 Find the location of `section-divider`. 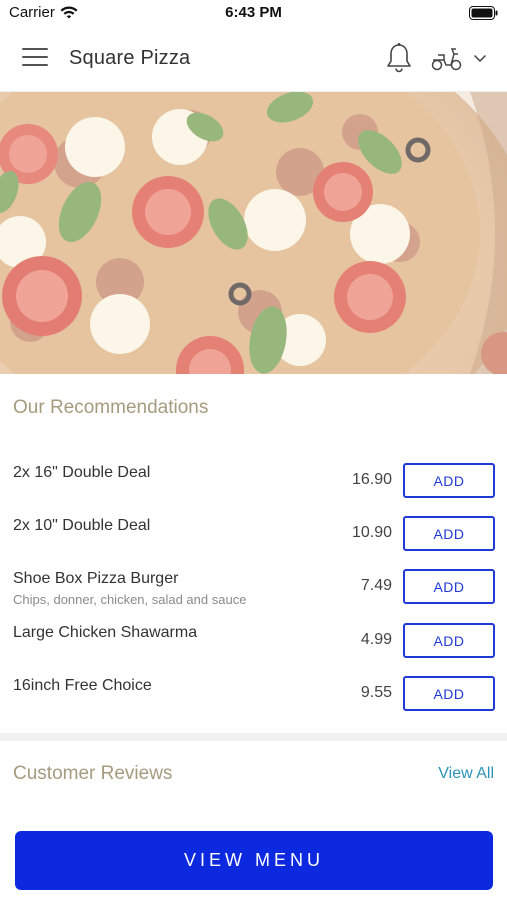

section-divider is located at coordinates (253, 737).